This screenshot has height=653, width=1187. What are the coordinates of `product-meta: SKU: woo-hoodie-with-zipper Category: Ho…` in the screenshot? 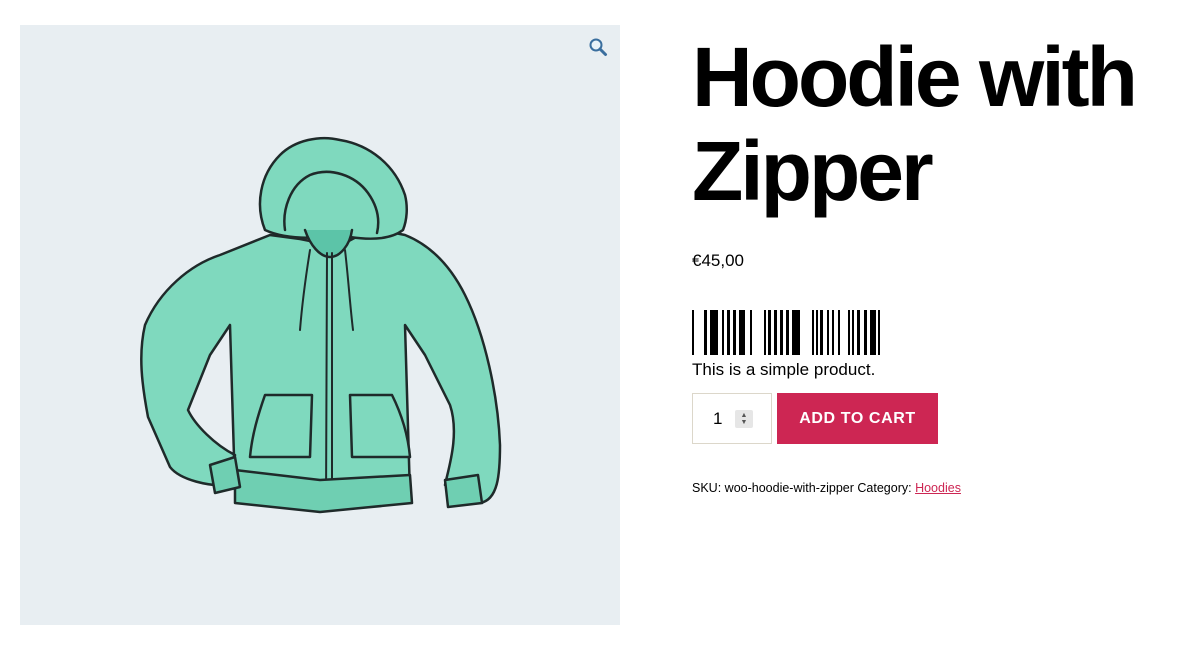 It's located at (932, 488).